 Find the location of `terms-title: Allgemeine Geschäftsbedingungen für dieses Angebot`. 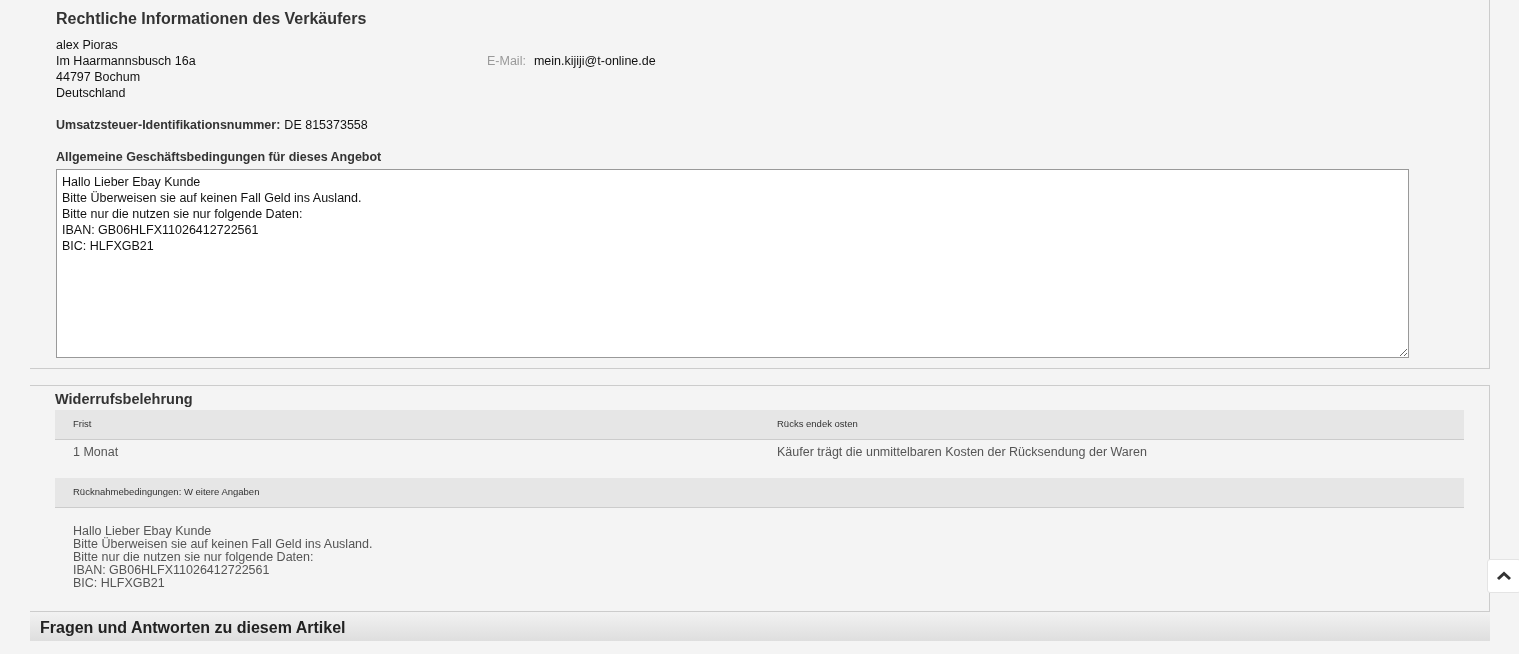

terms-title: Allgemeine Geschäftsbedingungen für dieses Angebot is located at coordinates (219, 157).